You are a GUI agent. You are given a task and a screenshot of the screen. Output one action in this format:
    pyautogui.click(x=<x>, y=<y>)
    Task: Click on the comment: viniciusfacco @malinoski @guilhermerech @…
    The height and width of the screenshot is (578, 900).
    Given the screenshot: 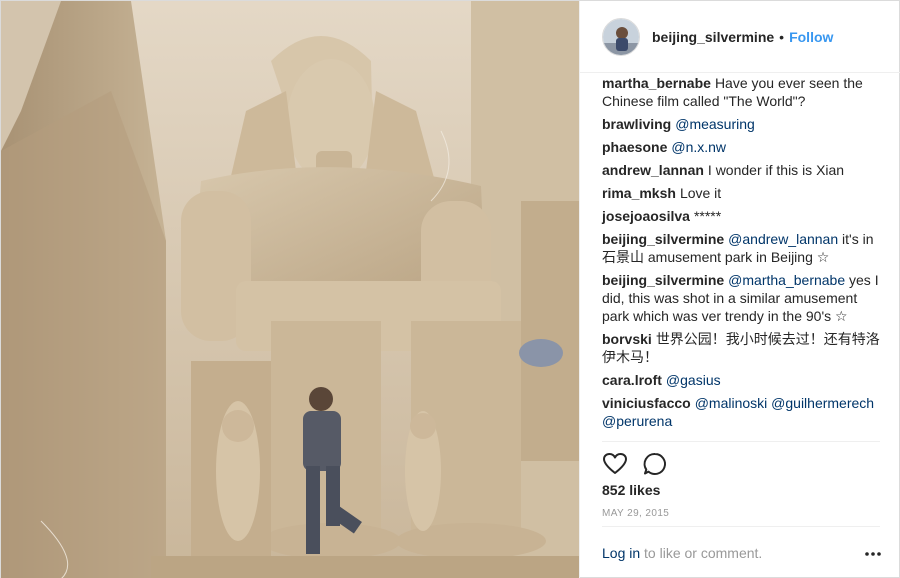 What is the action you would take?
    pyautogui.click(x=741, y=412)
    